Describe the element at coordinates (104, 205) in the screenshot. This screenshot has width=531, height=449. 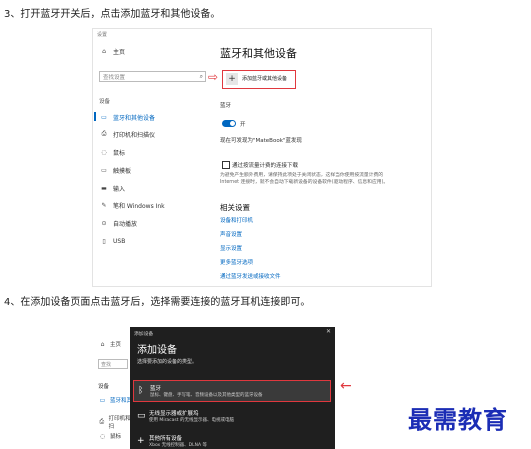
I see `pen-icon: ✎` at that location.